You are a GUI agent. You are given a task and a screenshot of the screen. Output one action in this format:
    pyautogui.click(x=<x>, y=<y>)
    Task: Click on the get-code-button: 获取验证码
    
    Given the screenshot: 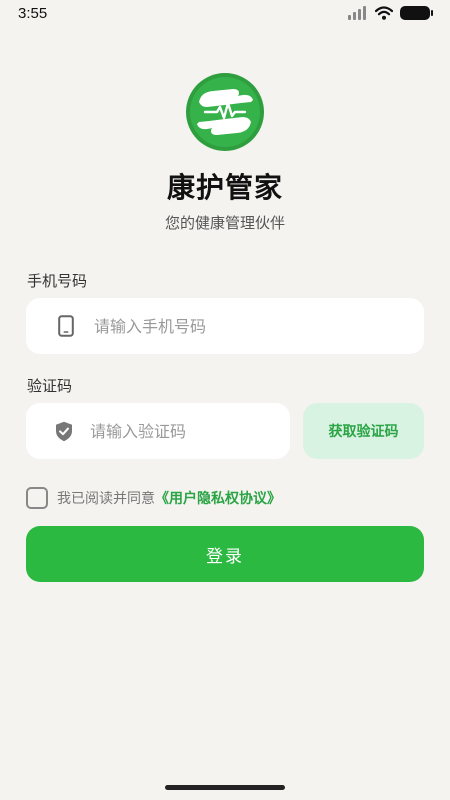 What is the action you would take?
    pyautogui.click(x=363, y=431)
    